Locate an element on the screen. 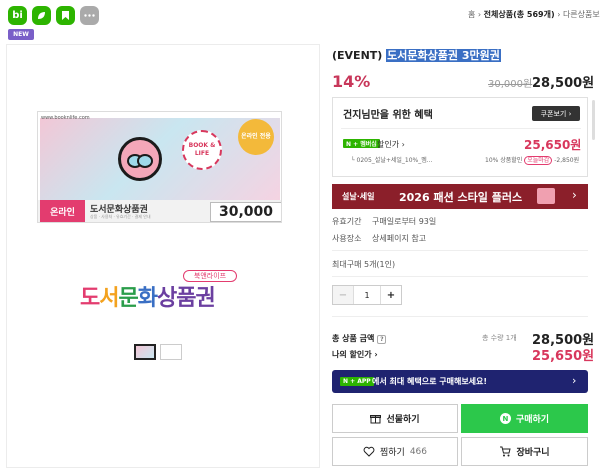 The width and height of the screenshot is (600, 471). breadcrumb-other-products: 다른상품보기 is located at coordinates (581, 14).